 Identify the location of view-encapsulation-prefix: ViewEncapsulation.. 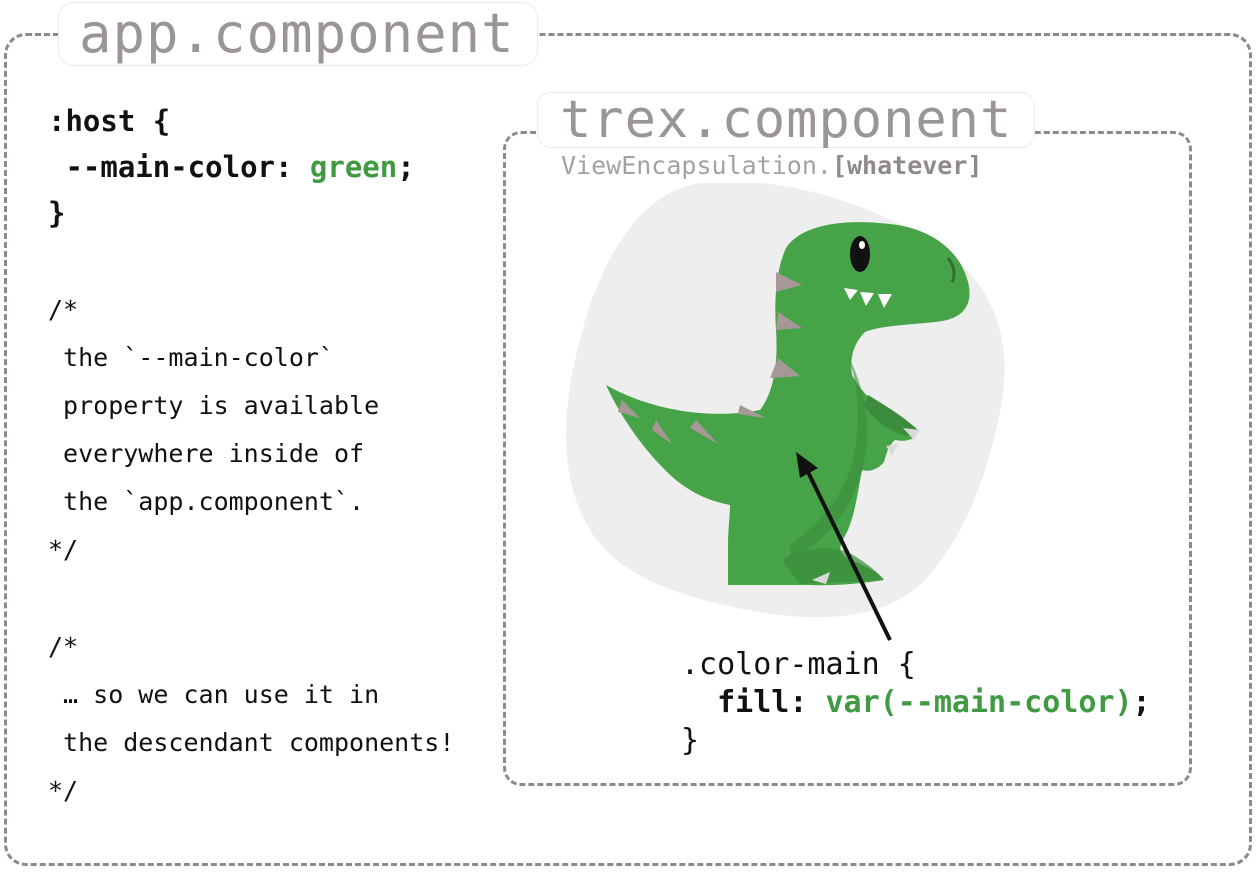
(696, 165).